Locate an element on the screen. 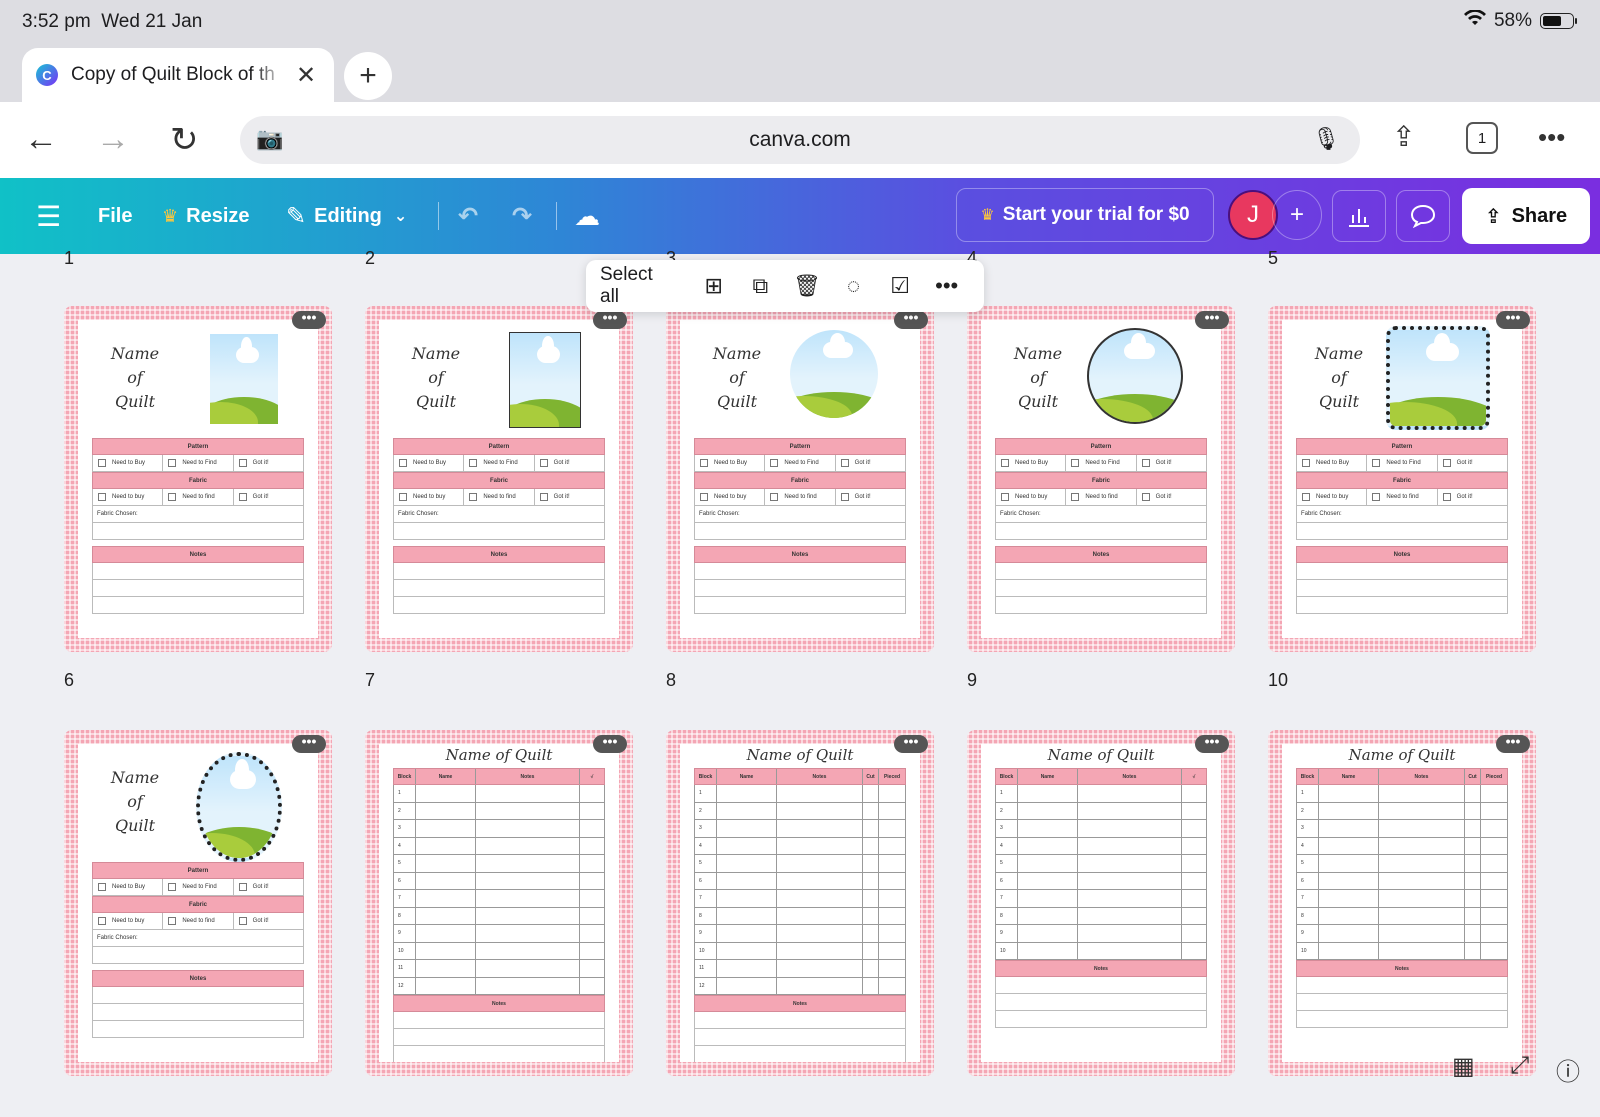 The image size is (1600, 1117). grid-view-icon: ▦ is located at coordinates (1463, 1066).